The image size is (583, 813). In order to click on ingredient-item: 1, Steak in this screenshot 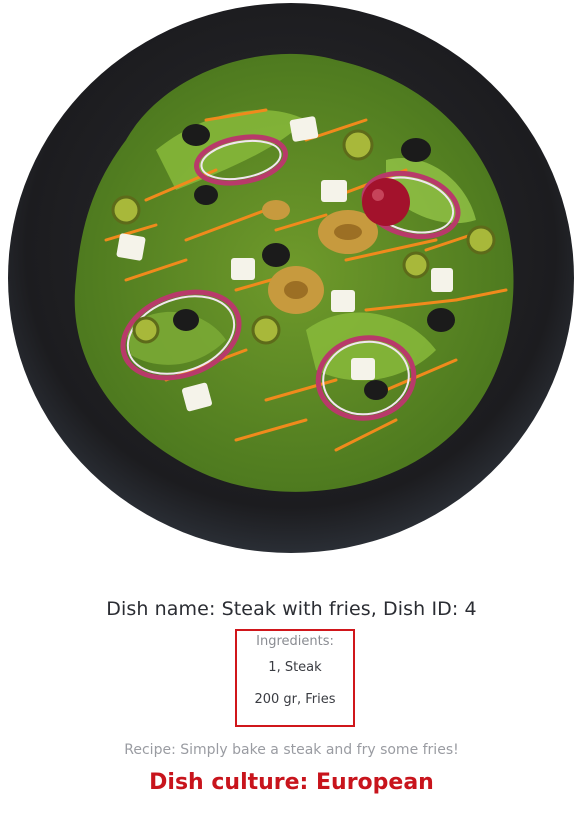, I will do `click(295, 667)`.